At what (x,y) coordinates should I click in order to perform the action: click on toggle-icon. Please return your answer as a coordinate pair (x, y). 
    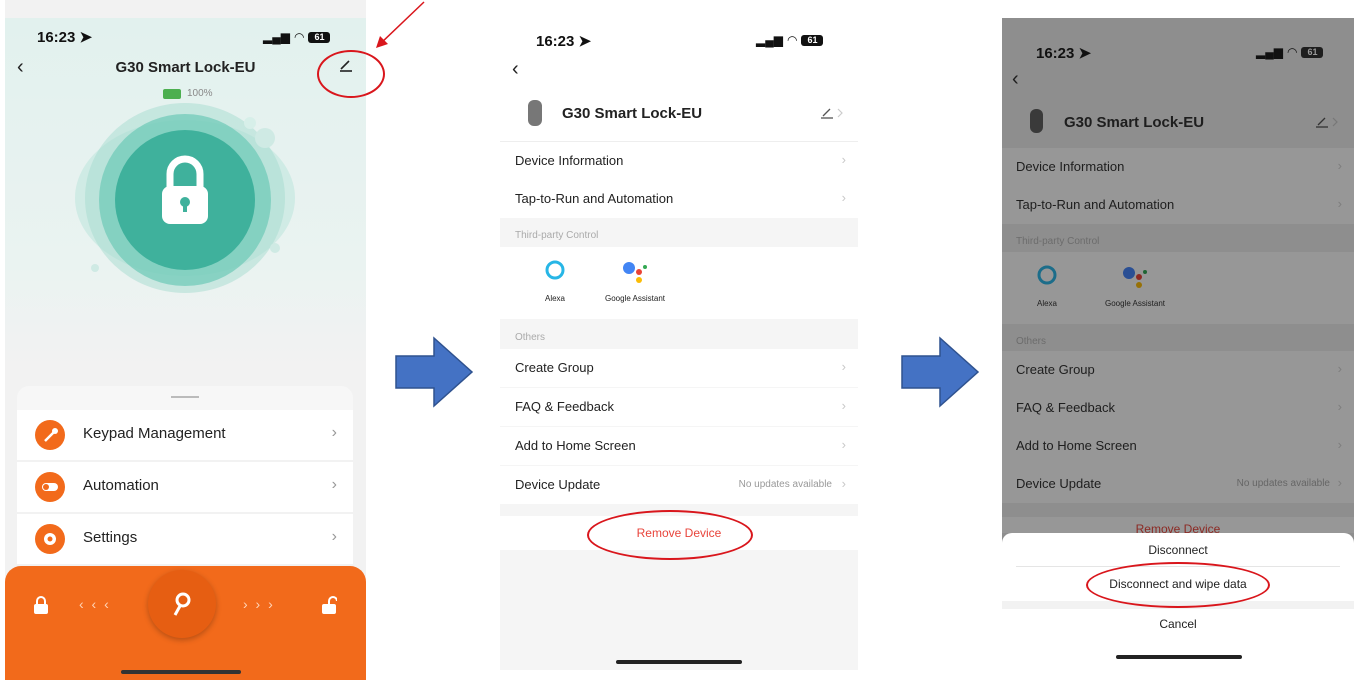
    Looking at the image, I should click on (50, 487).